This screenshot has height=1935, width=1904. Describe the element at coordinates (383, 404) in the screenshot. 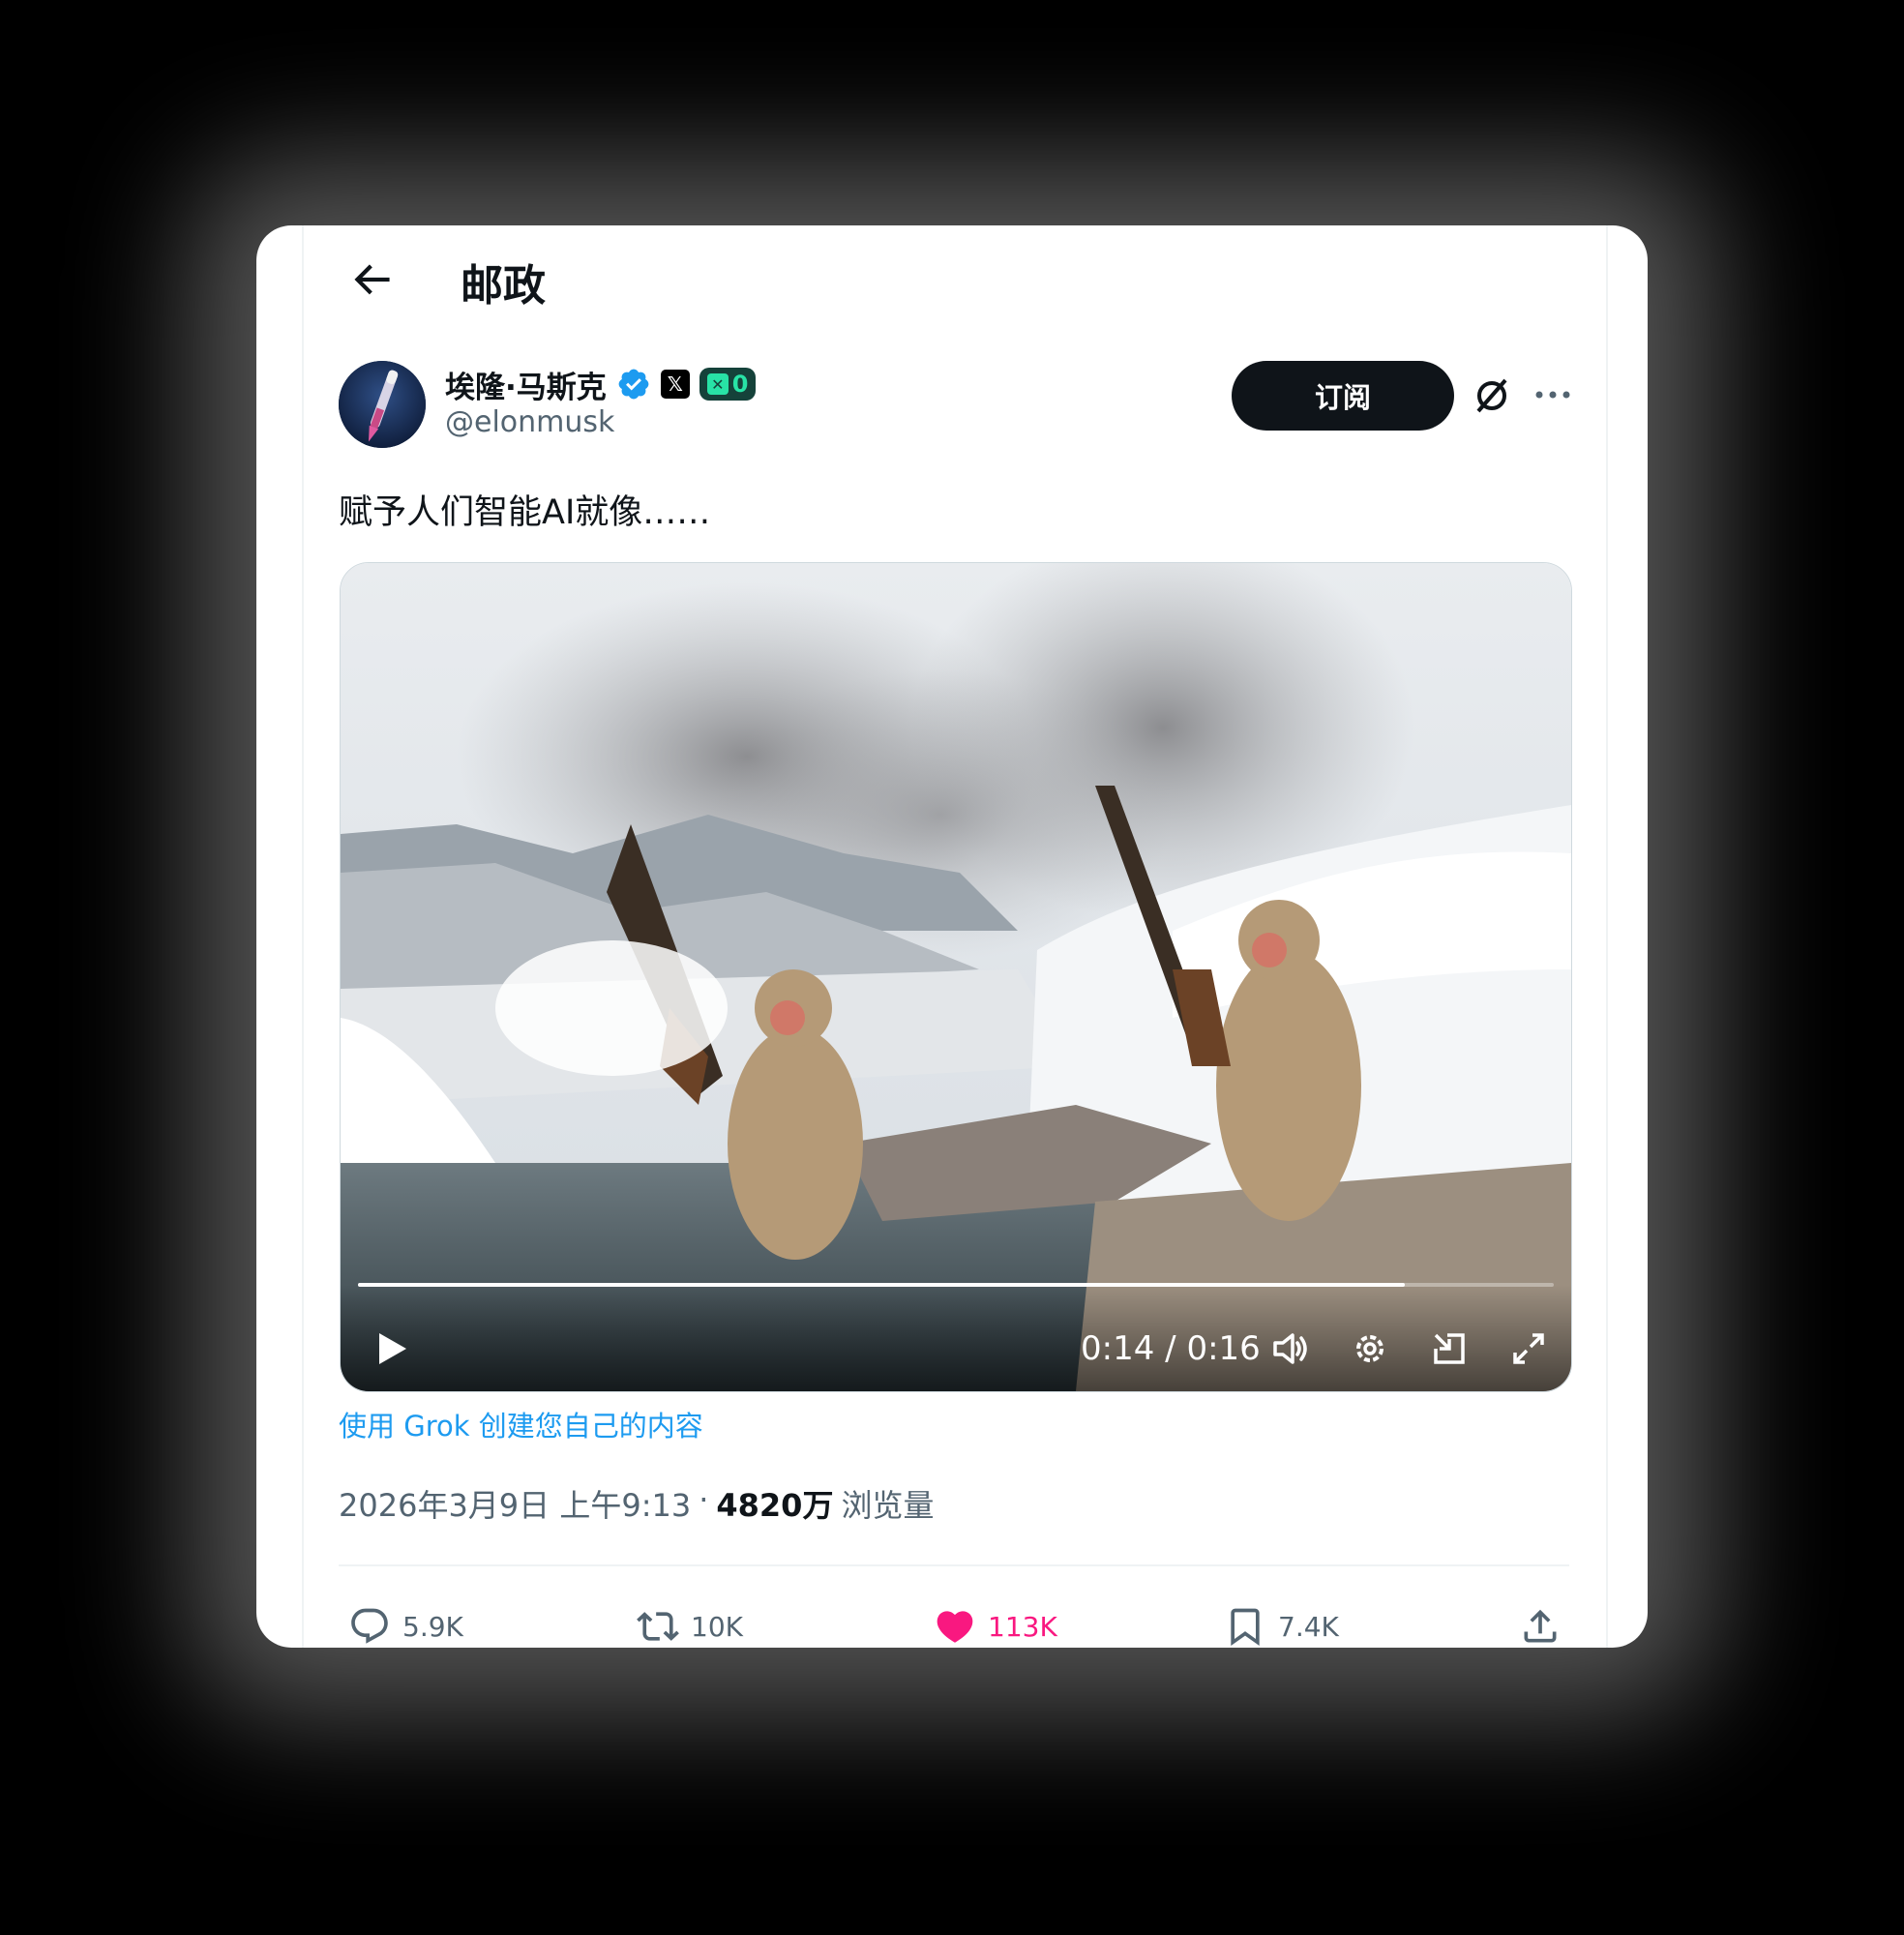

I see `avatar` at that location.